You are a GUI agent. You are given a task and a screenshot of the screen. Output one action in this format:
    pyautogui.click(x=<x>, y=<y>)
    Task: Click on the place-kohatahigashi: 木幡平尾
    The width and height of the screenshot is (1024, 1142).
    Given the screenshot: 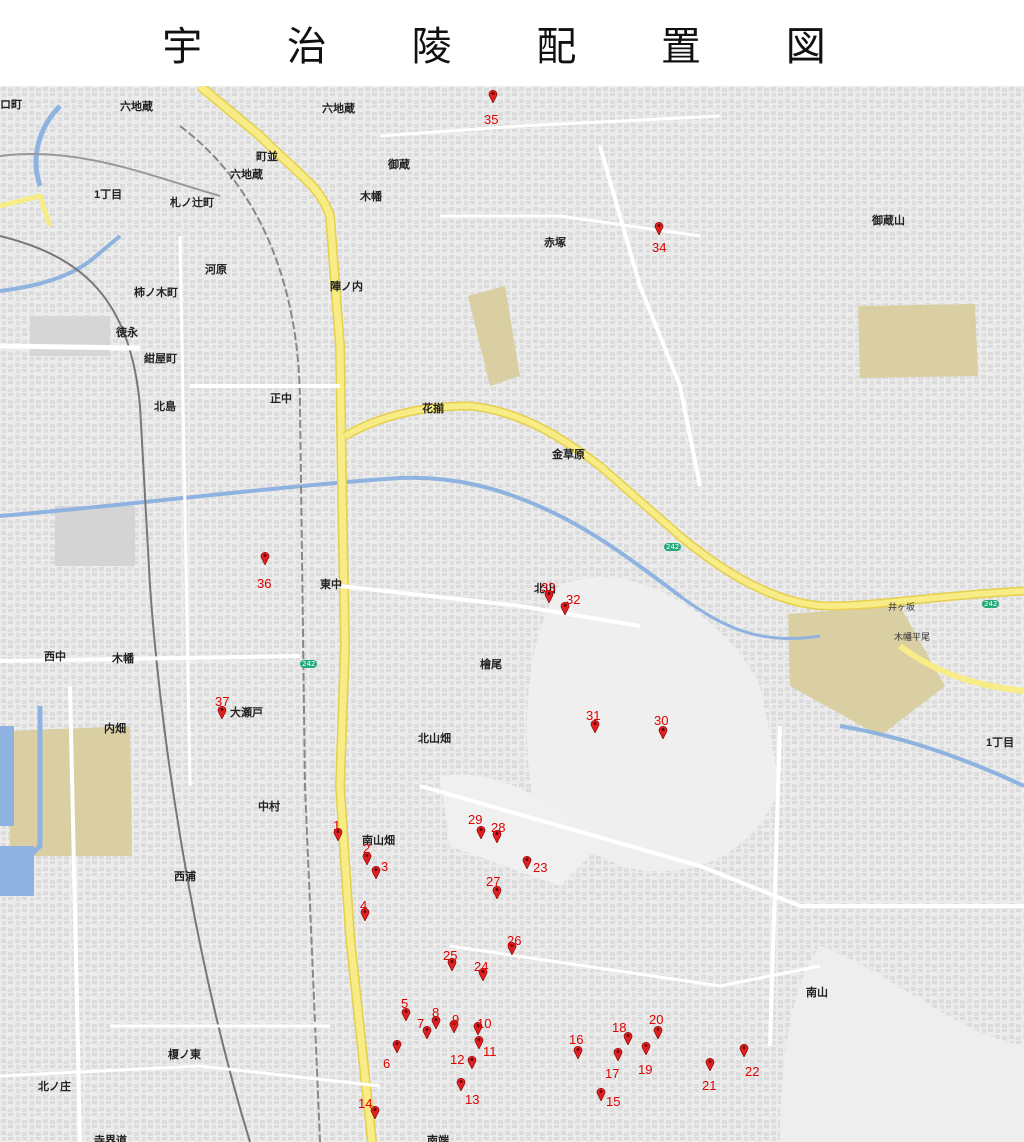 What is the action you would take?
    pyautogui.click(x=912, y=637)
    